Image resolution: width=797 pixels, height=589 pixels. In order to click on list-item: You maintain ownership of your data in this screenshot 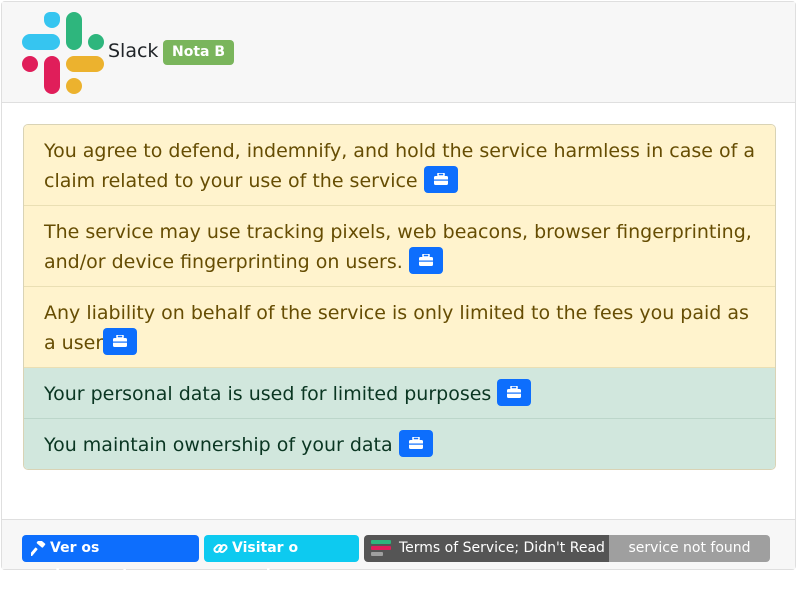, I will do `click(399, 444)`.